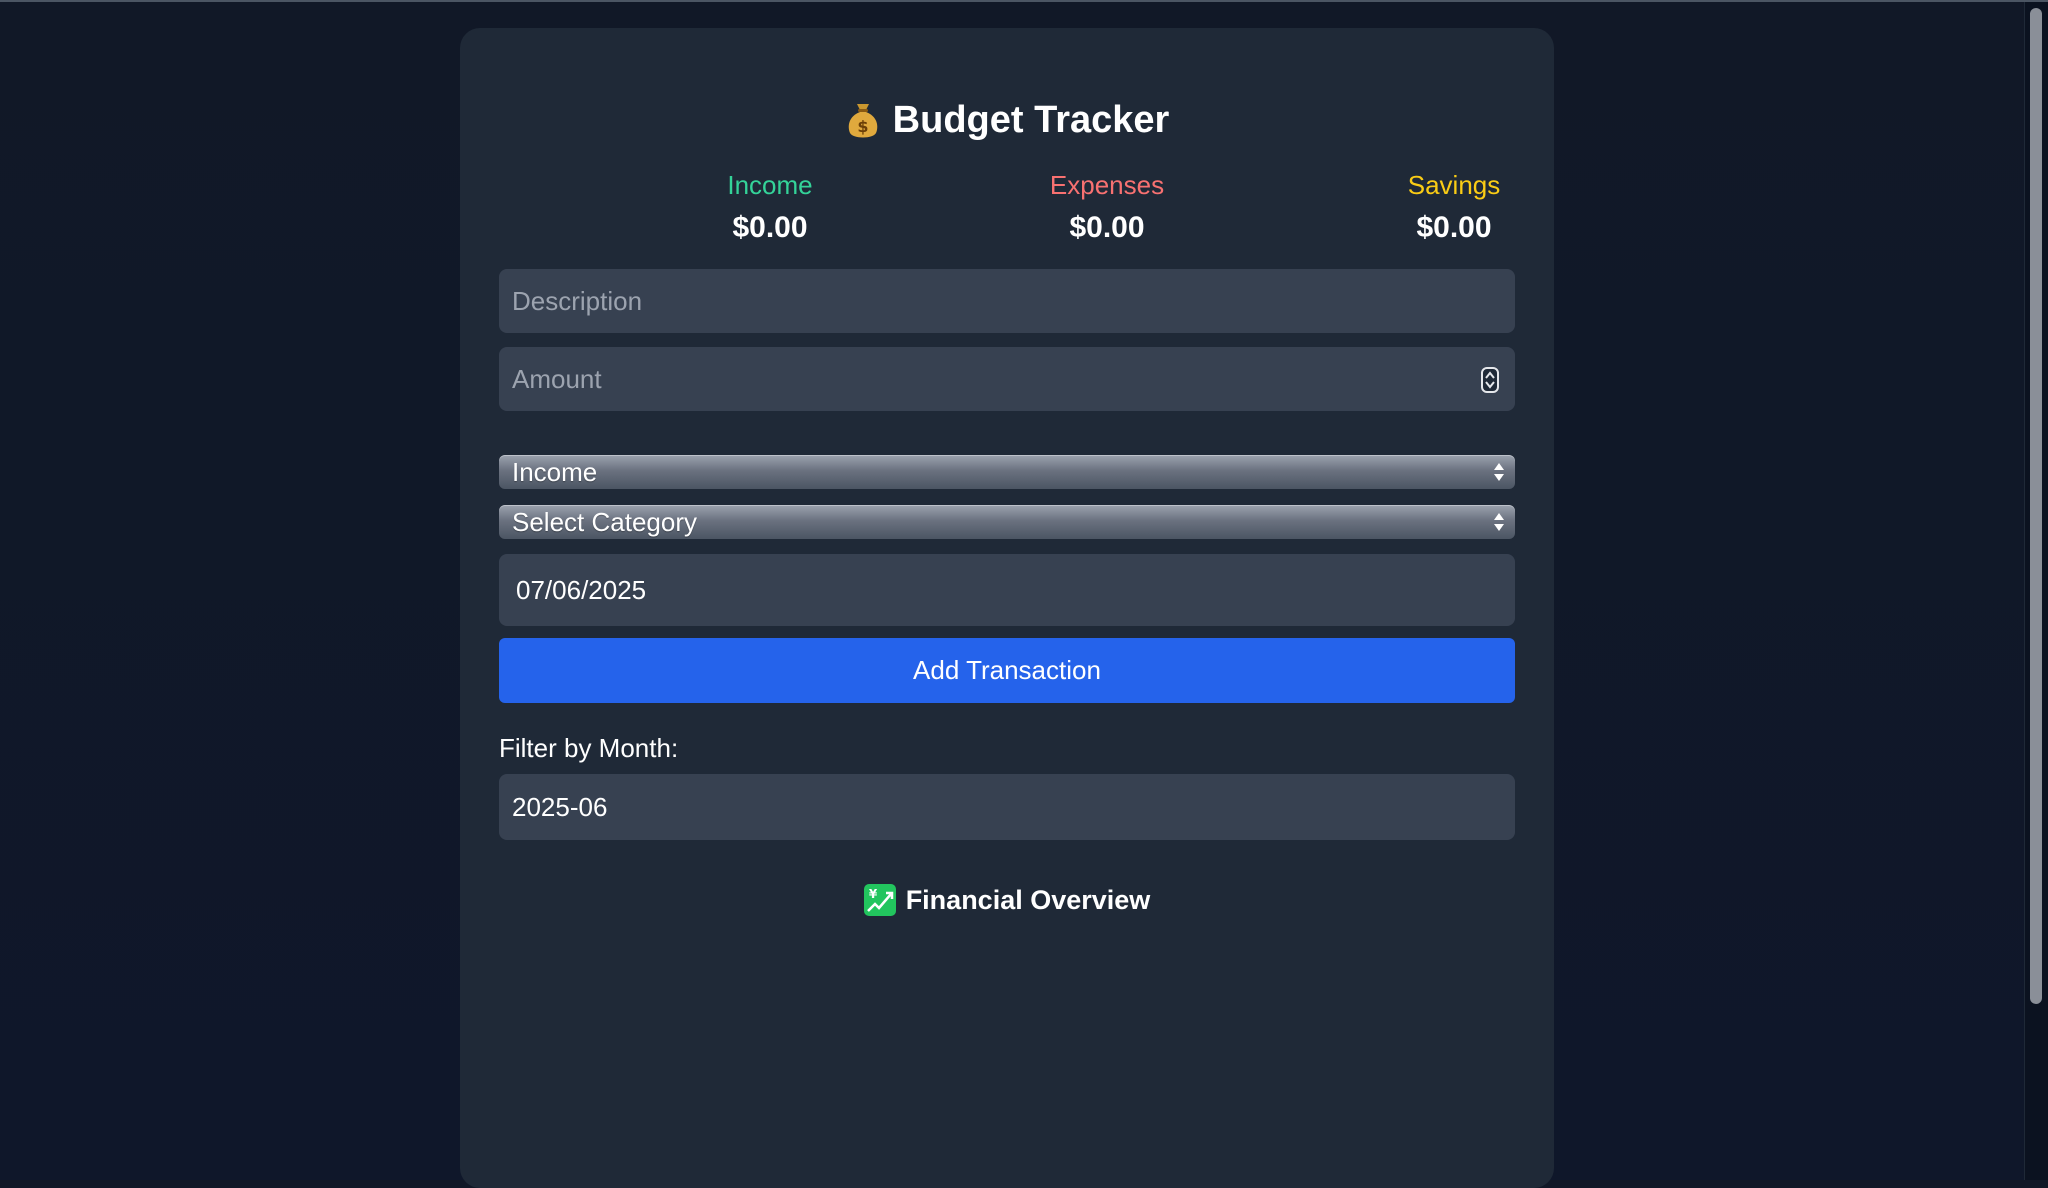 The image size is (2048, 1188). I want to click on amount-placeholder: Amount, so click(557, 378).